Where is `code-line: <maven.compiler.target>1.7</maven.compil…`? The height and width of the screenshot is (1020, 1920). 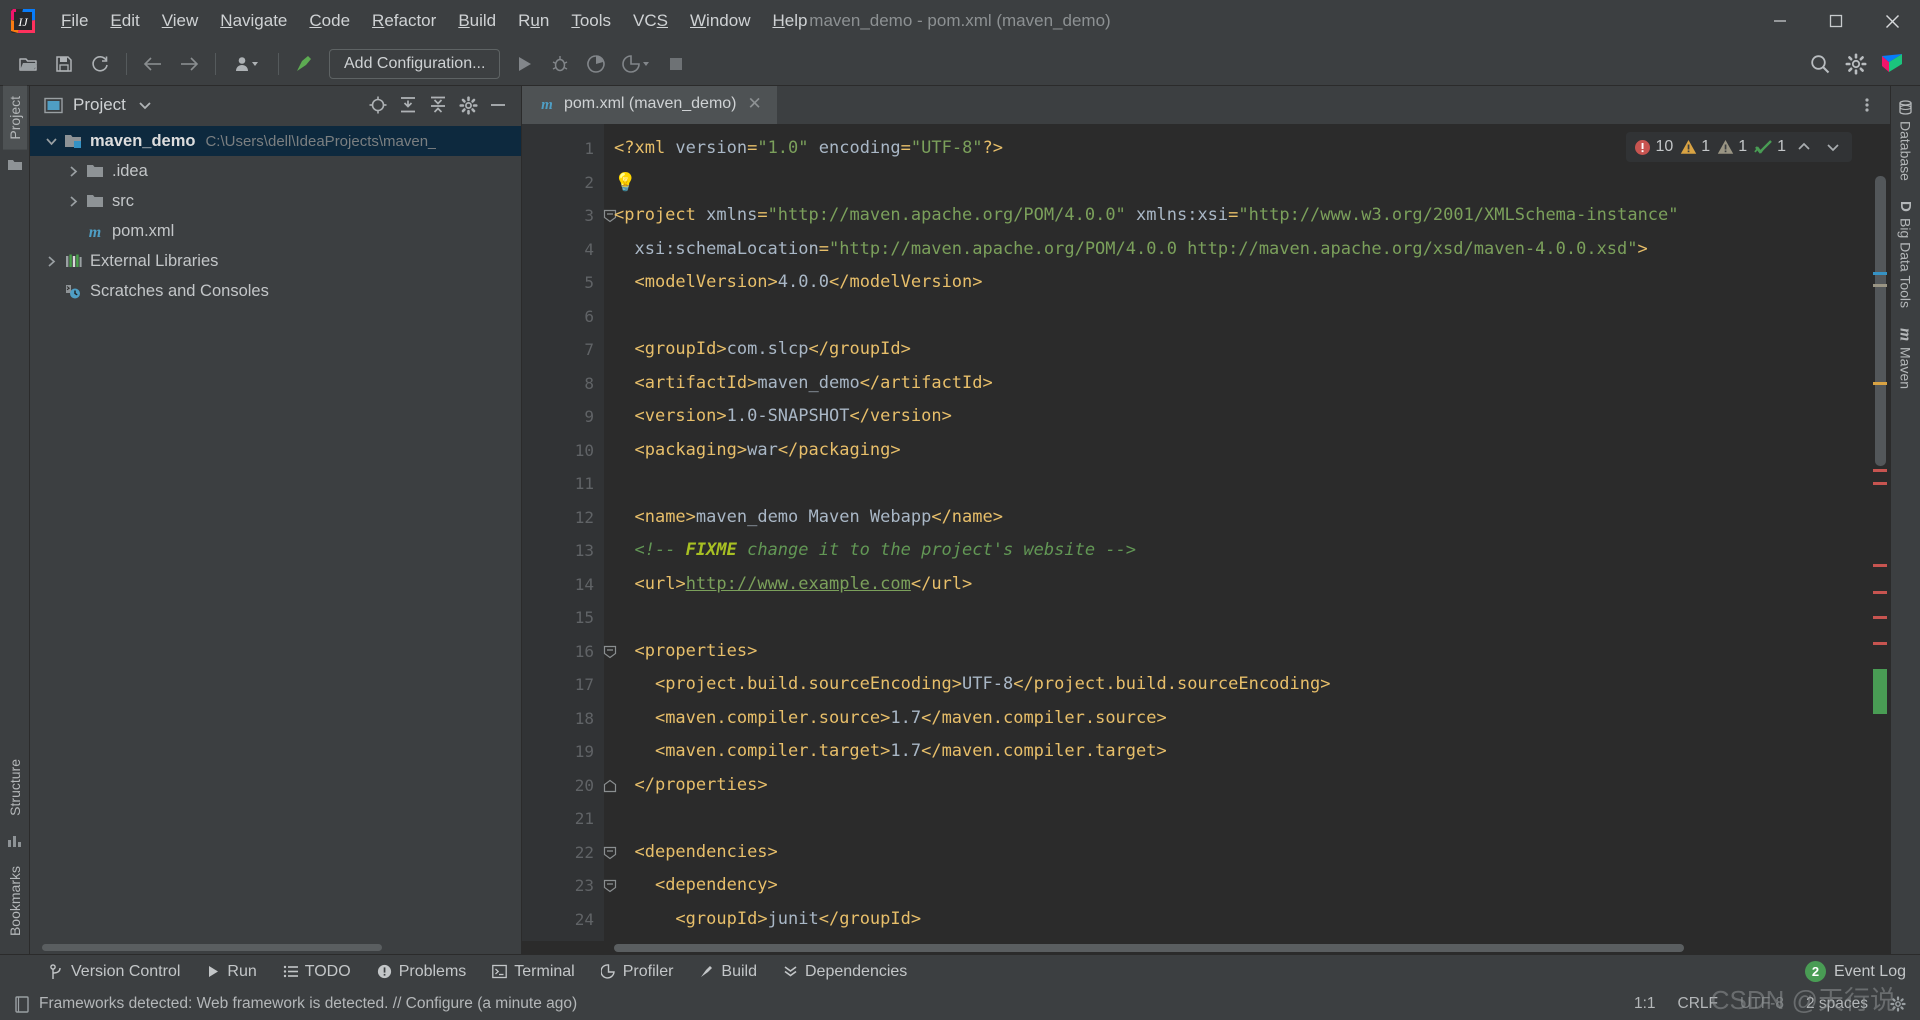
code-line: <maven.compiler.target>1.7</maven.compil… is located at coordinates (1241, 752).